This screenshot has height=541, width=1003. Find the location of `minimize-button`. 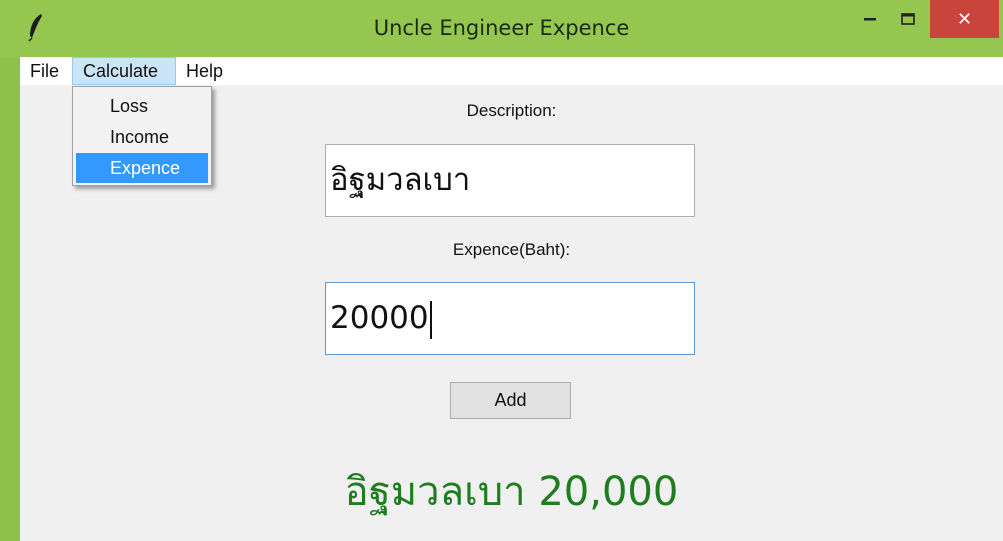

minimize-button is located at coordinates (870, 19).